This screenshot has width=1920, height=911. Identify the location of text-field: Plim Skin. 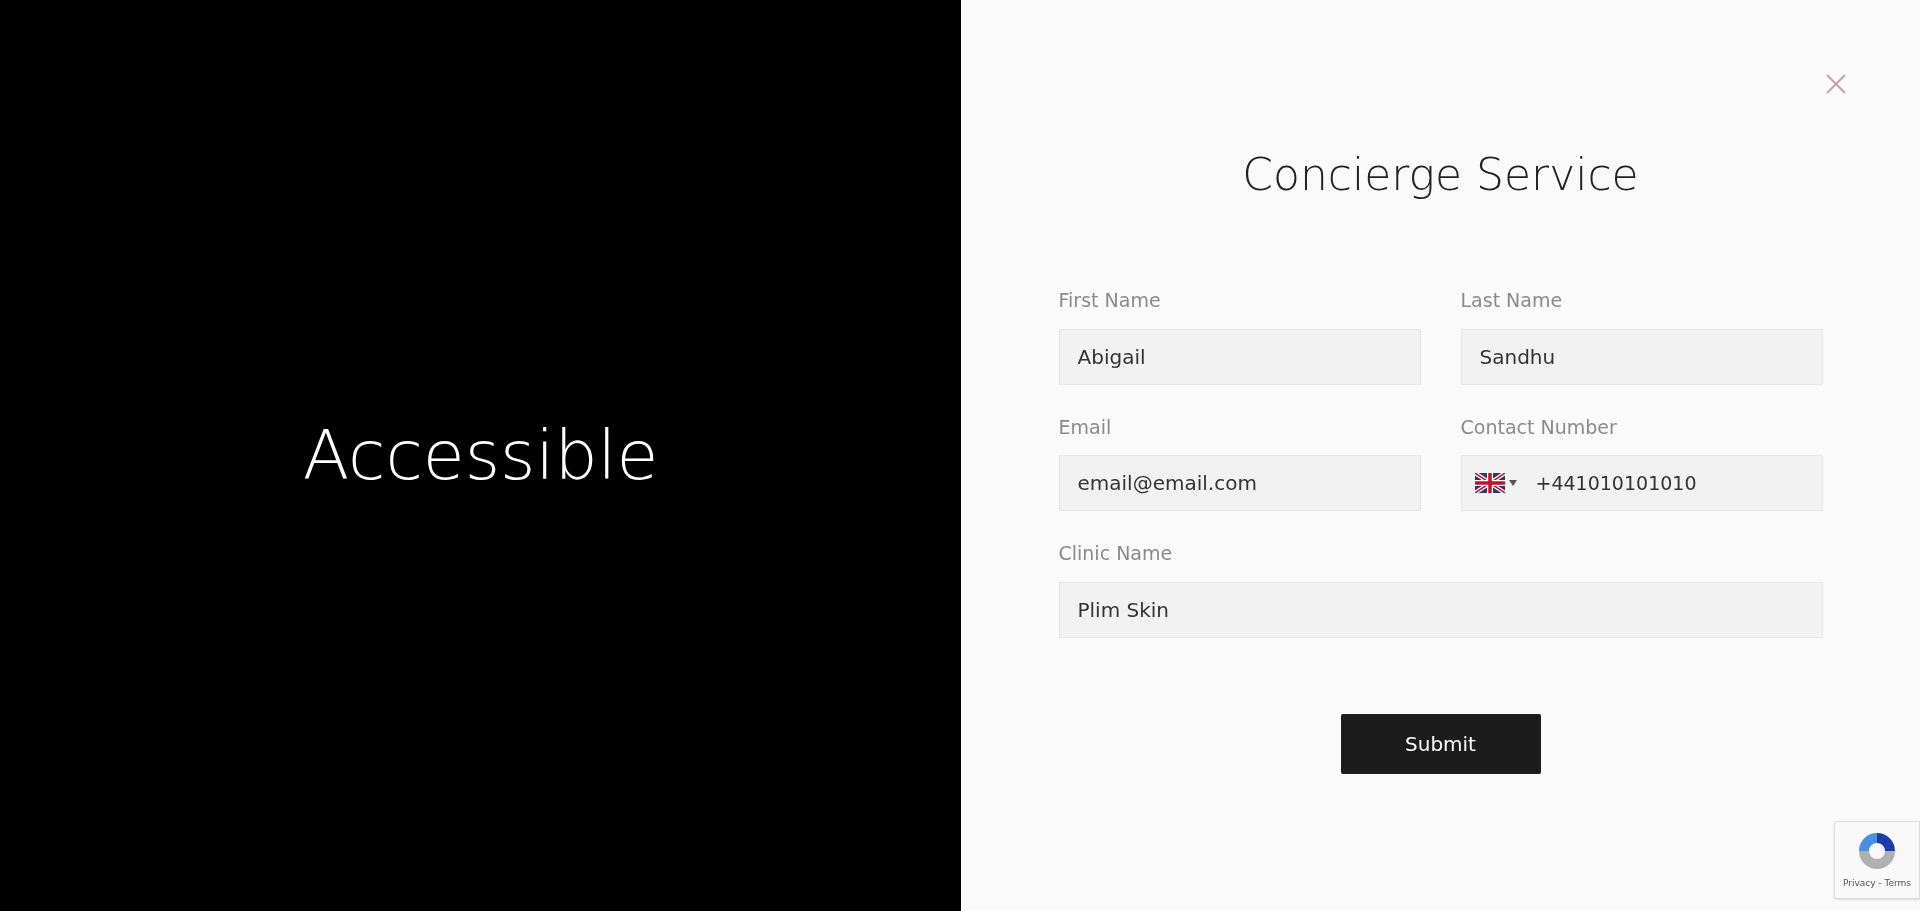
(1440, 609).